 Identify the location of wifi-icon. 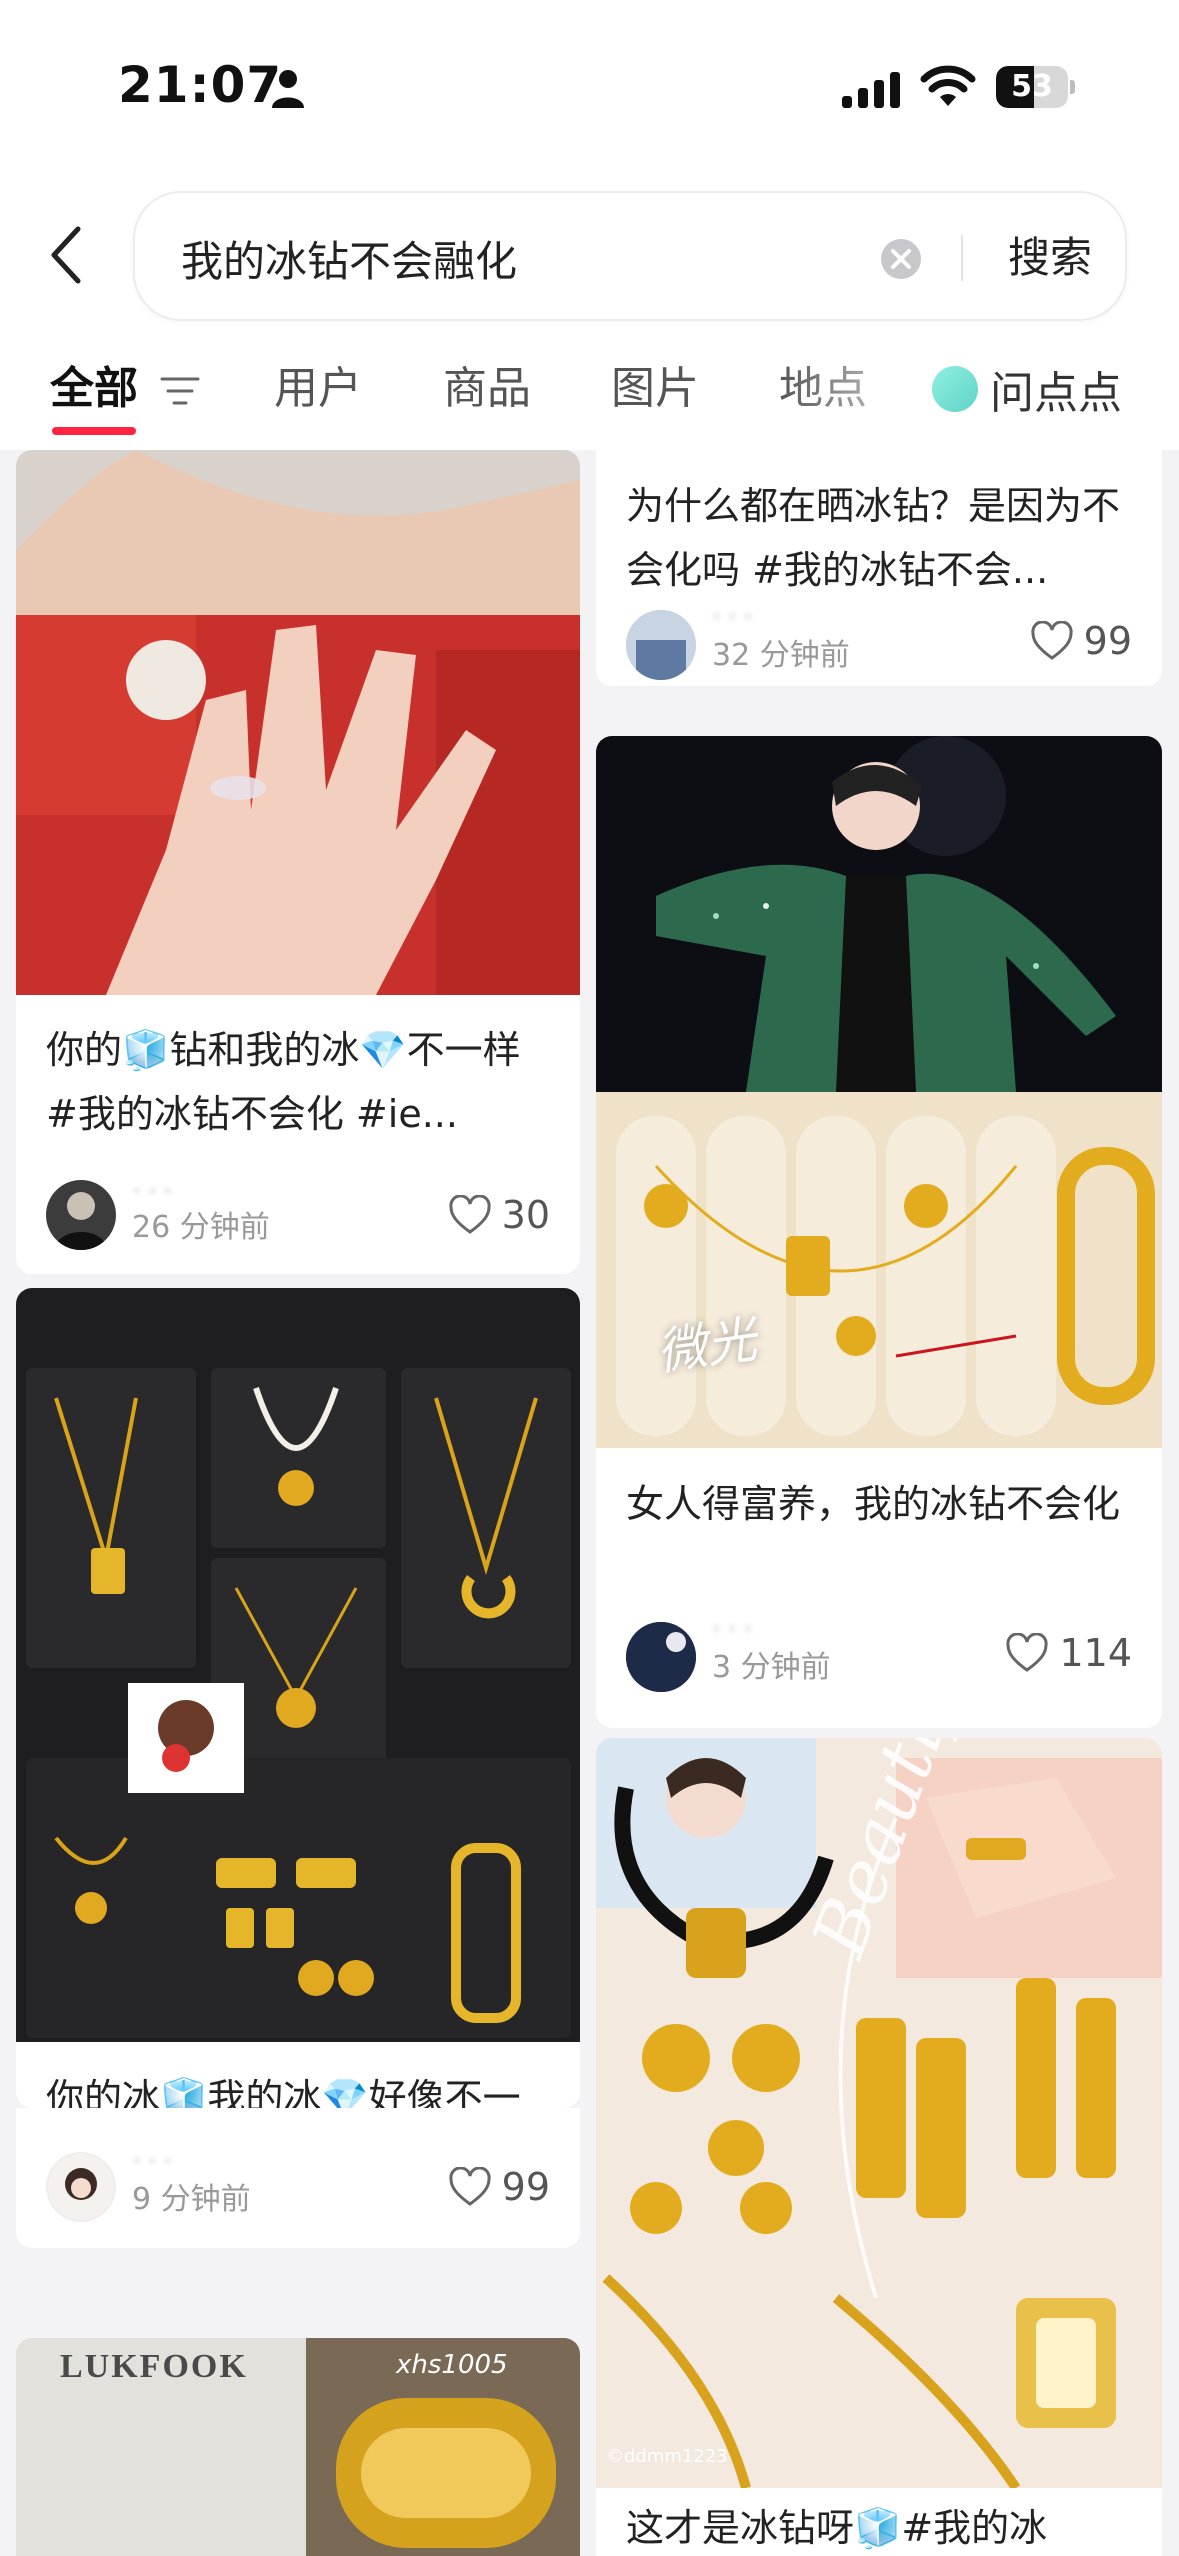
(948, 85).